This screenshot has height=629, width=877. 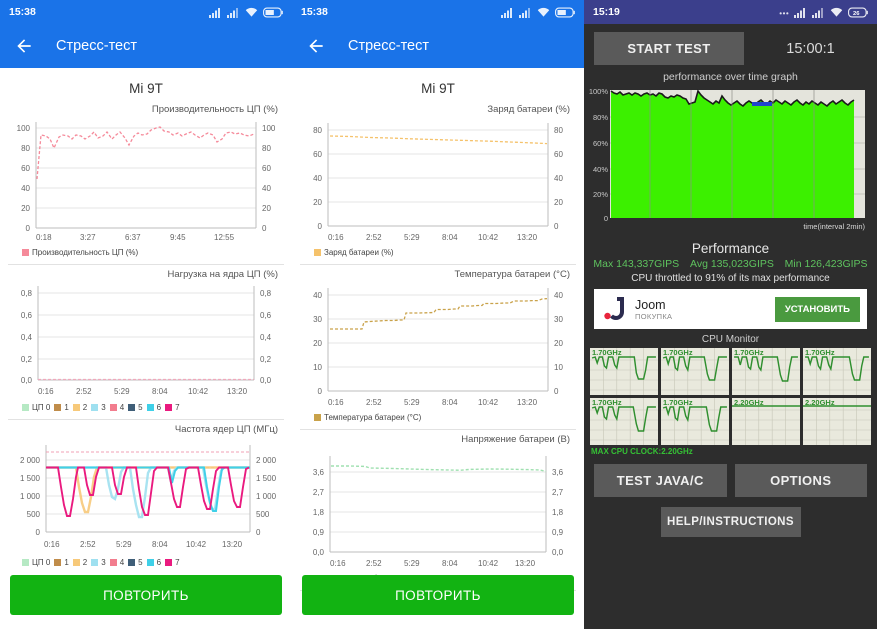 I want to click on stat-min: Min 126,423GIPS, so click(x=826, y=264).